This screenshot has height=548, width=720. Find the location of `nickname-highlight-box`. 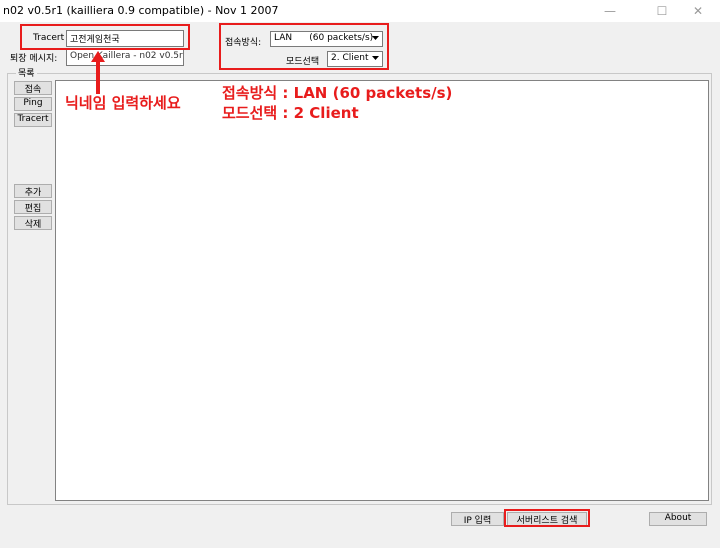

nickname-highlight-box is located at coordinates (105, 37).